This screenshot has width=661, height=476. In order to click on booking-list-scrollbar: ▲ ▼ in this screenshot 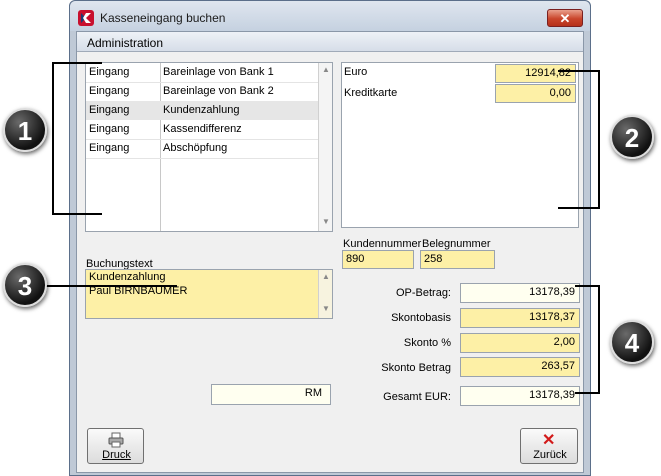, I will do `click(325, 147)`.